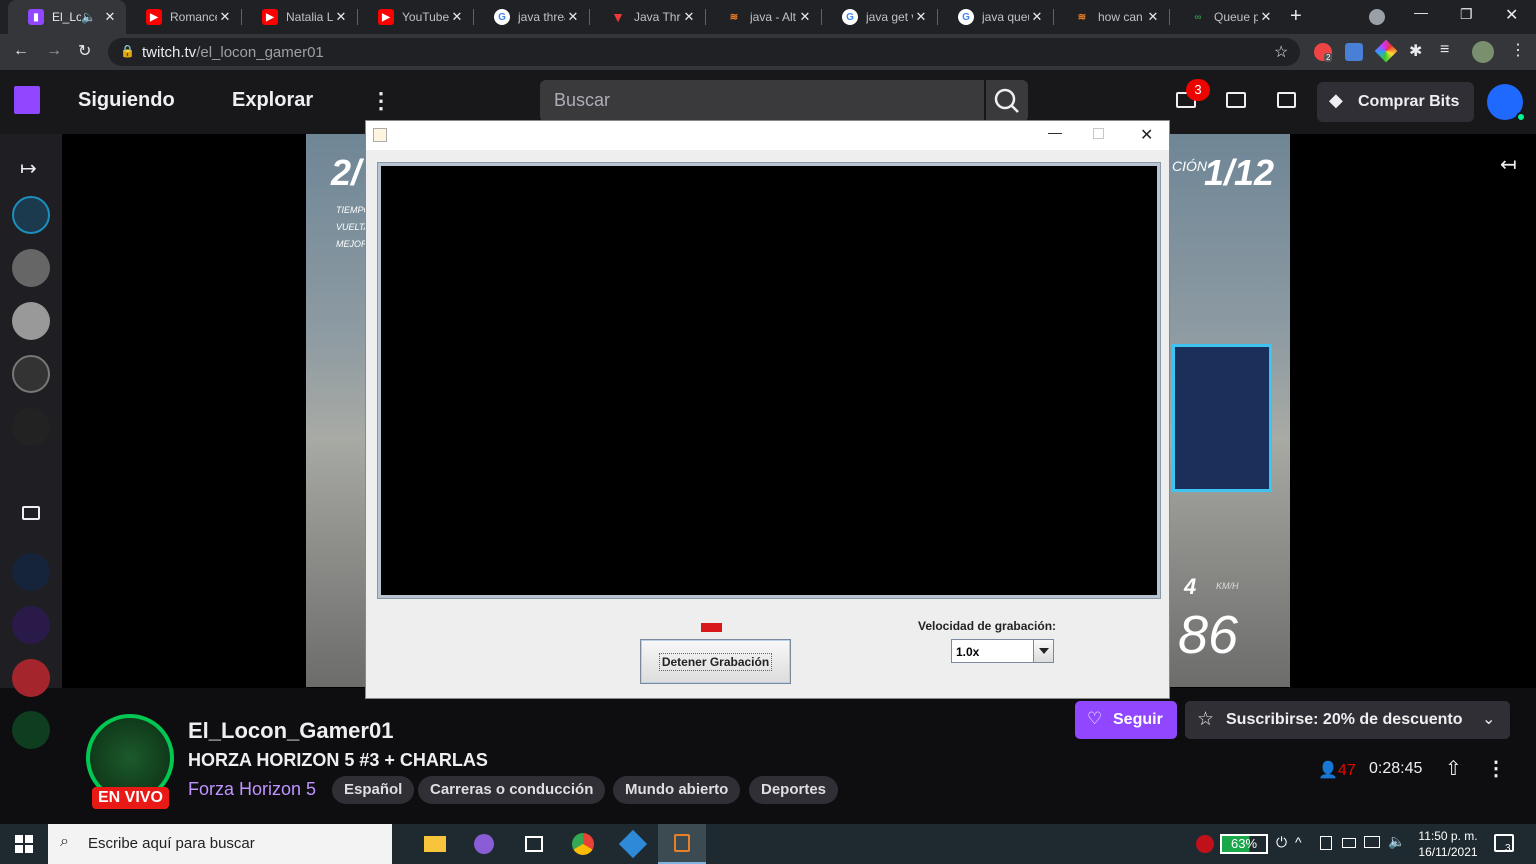 The width and height of the screenshot is (1536, 864). What do you see at coordinates (1347, 720) in the screenshot?
I see `subscribe-button: ☆ Suscribirse: 20% de descuento ⌄` at bounding box center [1347, 720].